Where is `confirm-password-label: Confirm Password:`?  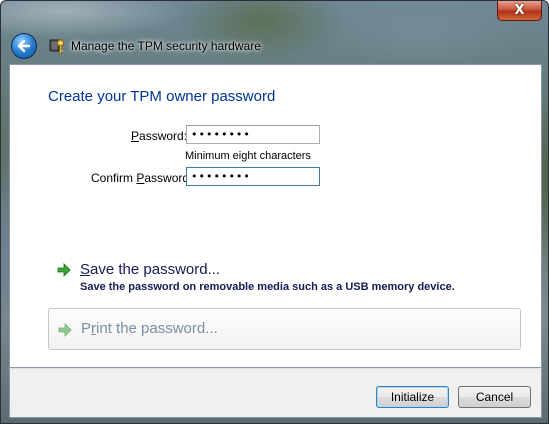
confirm-password-label: Confirm Password: is located at coordinates (142, 178).